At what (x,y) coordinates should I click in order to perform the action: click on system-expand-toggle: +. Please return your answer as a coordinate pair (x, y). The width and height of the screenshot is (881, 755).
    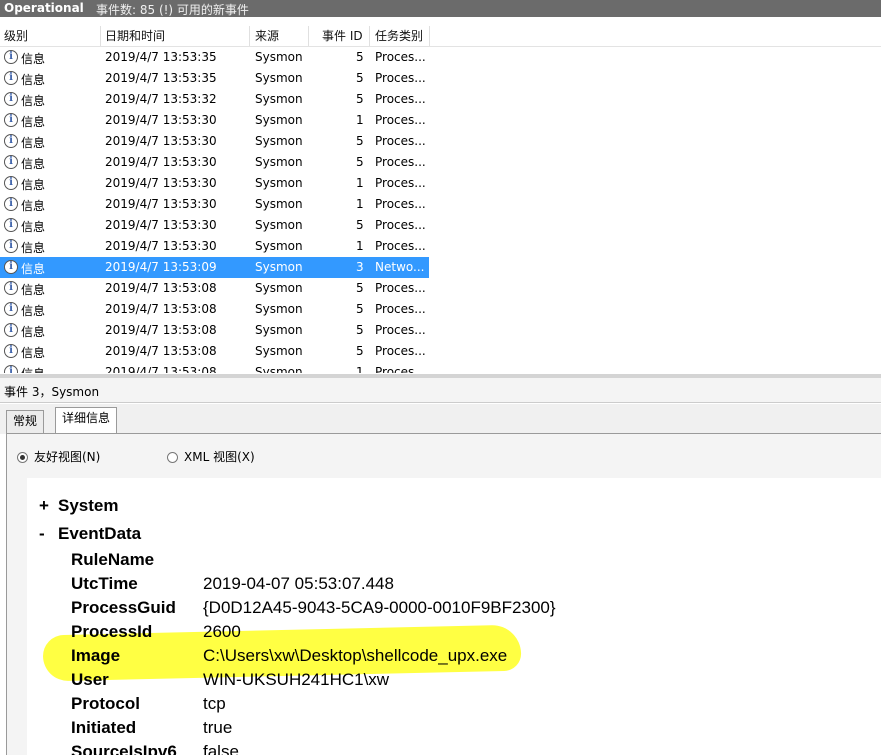
    Looking at the image, I should click on (44, 506).